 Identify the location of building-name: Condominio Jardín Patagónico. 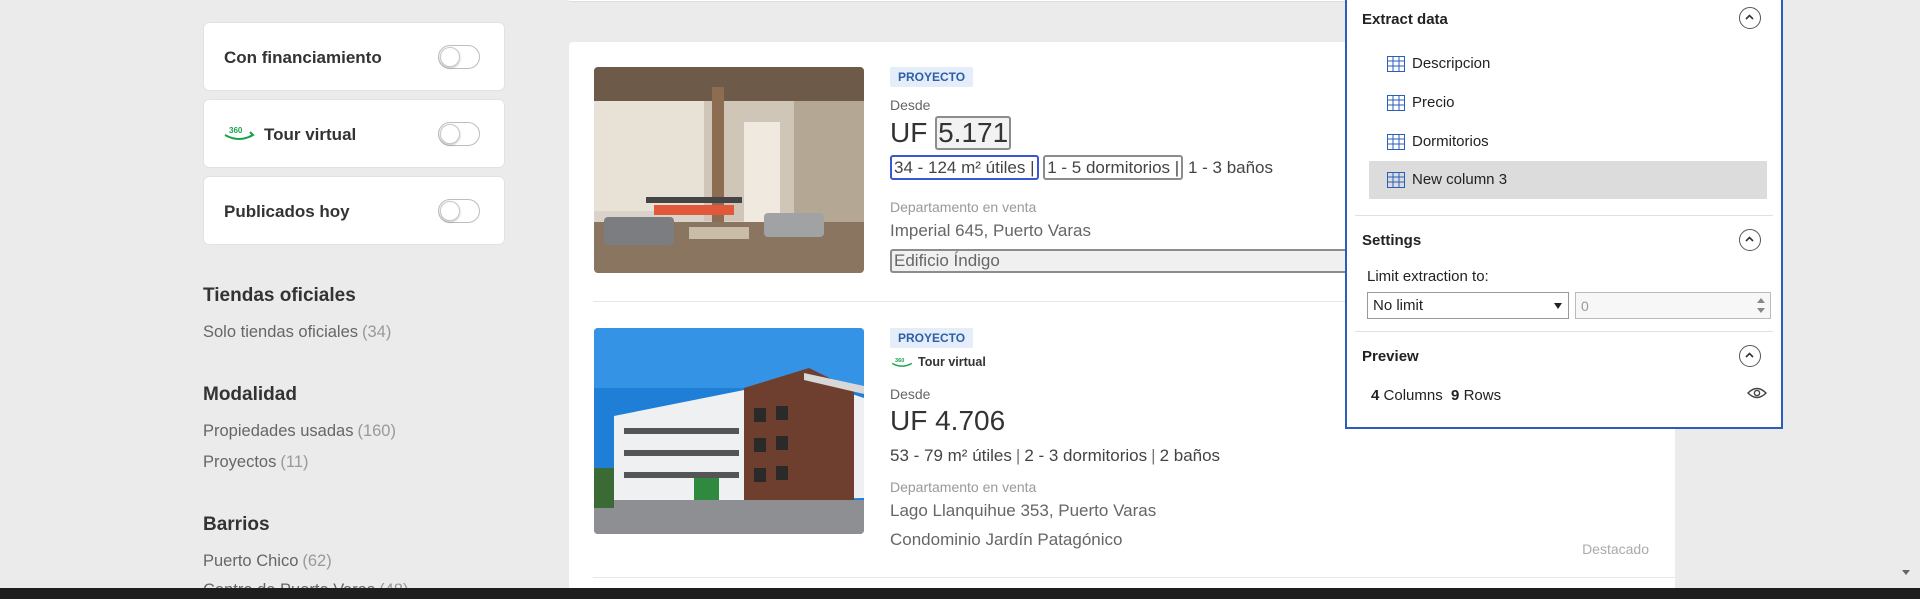
(1006, 539).